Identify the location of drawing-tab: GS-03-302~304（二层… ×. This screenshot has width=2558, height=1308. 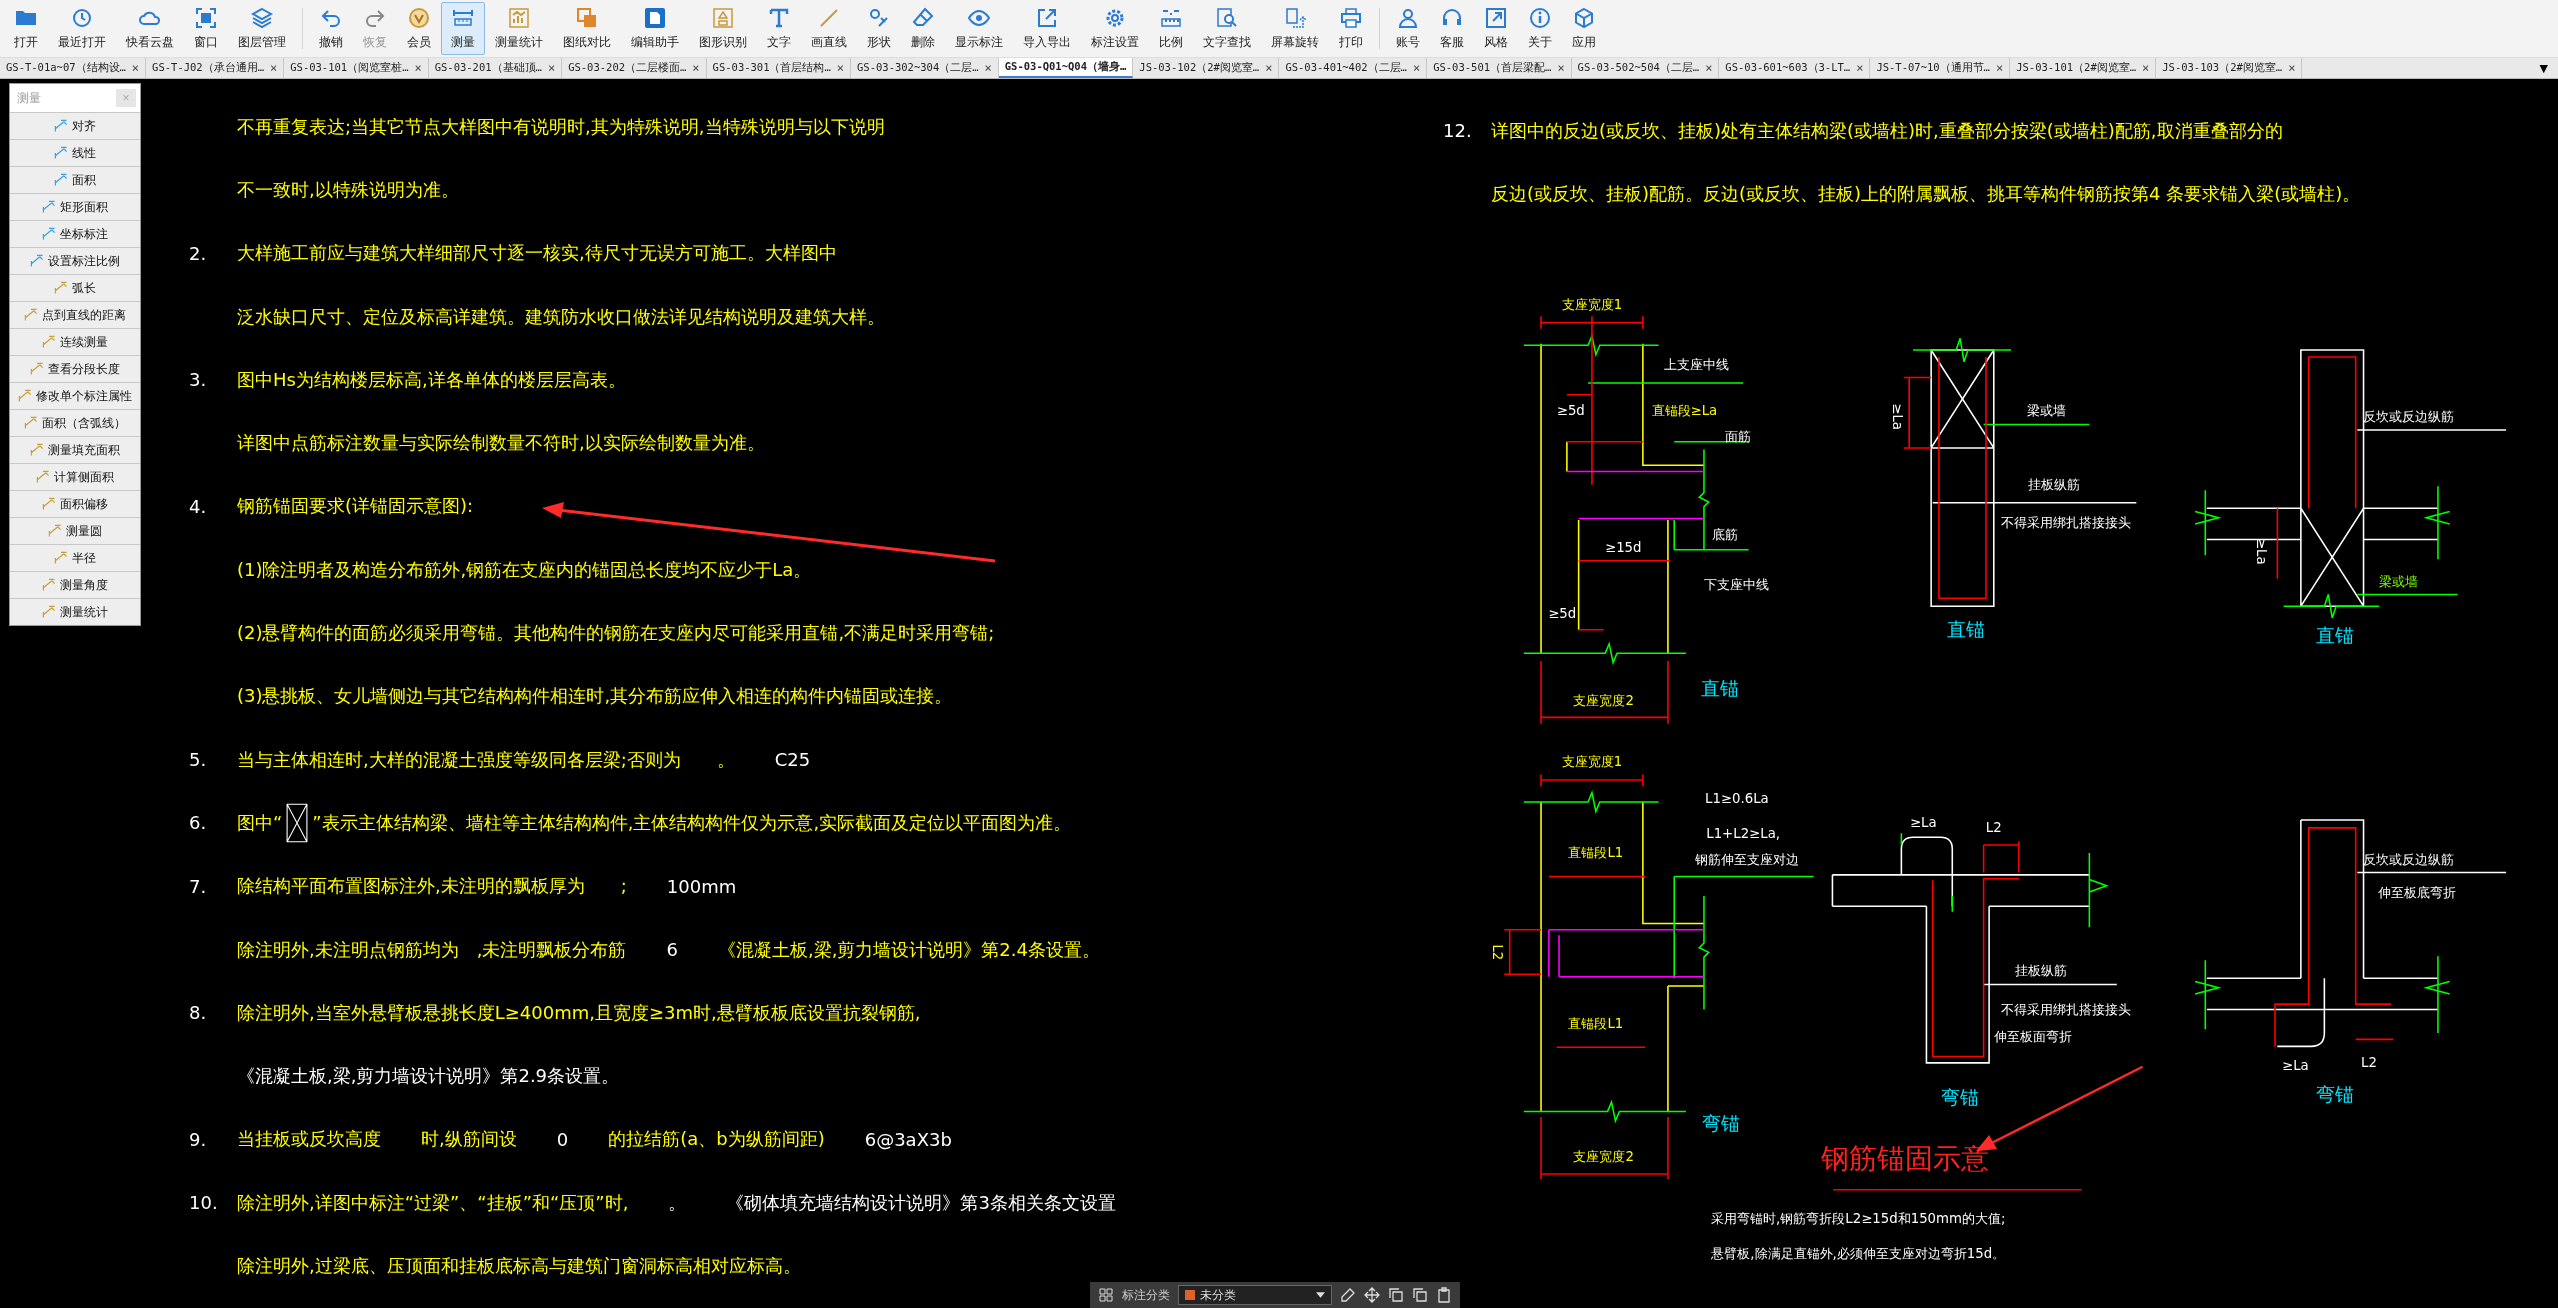
(925, 68).